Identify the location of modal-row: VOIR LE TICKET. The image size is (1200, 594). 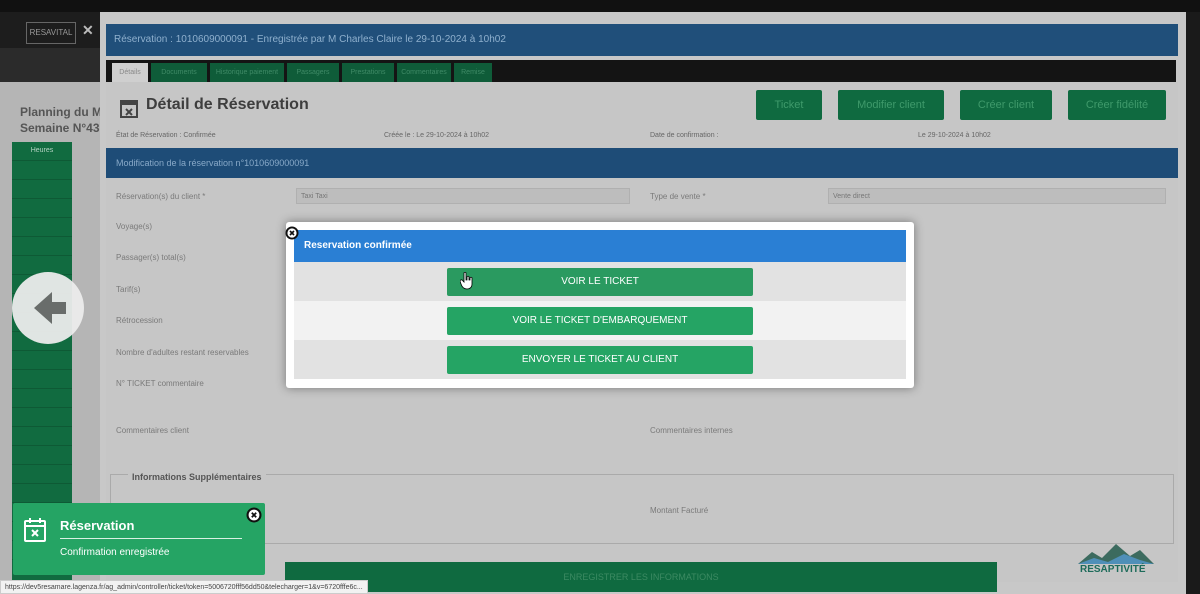
(600, 281).